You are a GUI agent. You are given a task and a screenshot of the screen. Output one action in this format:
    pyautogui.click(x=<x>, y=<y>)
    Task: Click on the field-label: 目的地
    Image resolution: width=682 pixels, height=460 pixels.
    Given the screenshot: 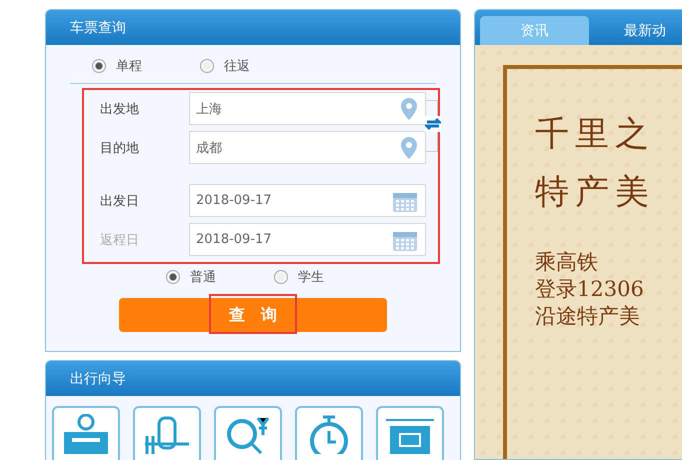 What is the action you would take?
    pyautogui.click(x=119, y=148)
    